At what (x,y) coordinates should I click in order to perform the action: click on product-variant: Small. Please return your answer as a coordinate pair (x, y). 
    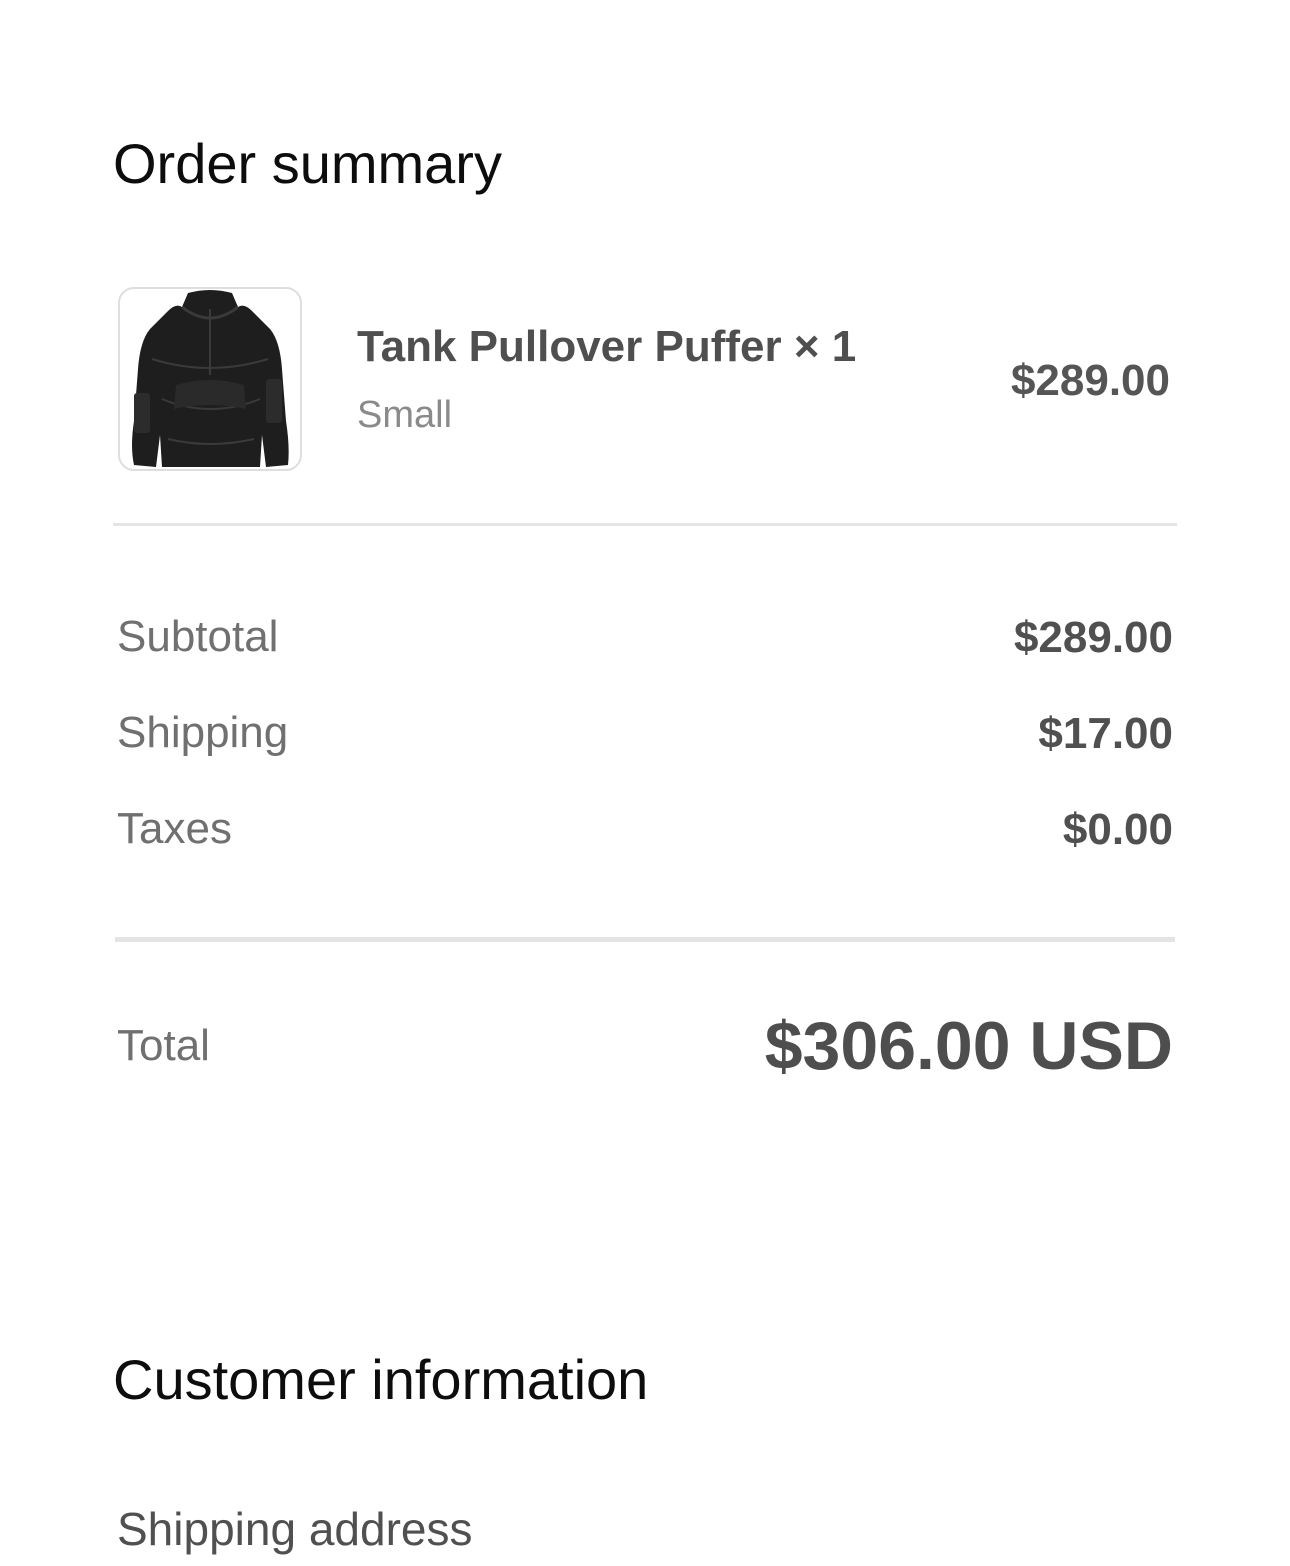
    Looking at the image, I should click on (405, 415).